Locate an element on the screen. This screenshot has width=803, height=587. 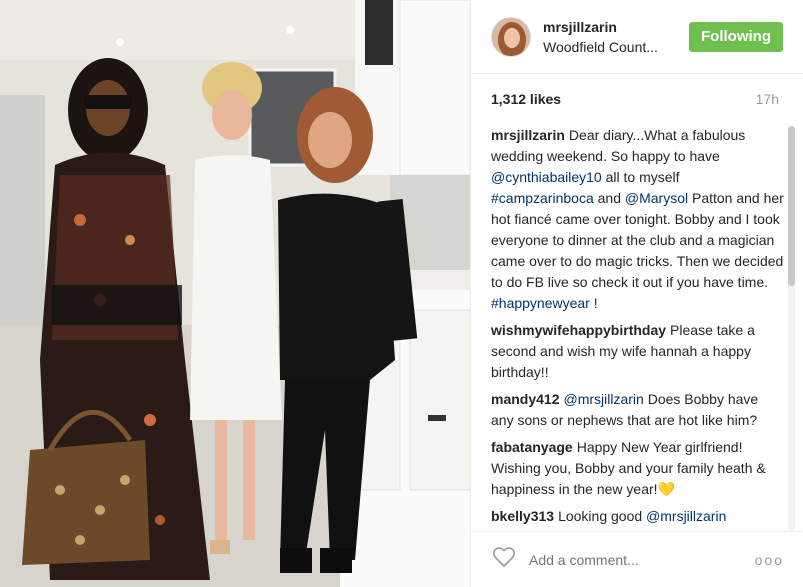
add-comment-input is located at coordinates (642, 559).